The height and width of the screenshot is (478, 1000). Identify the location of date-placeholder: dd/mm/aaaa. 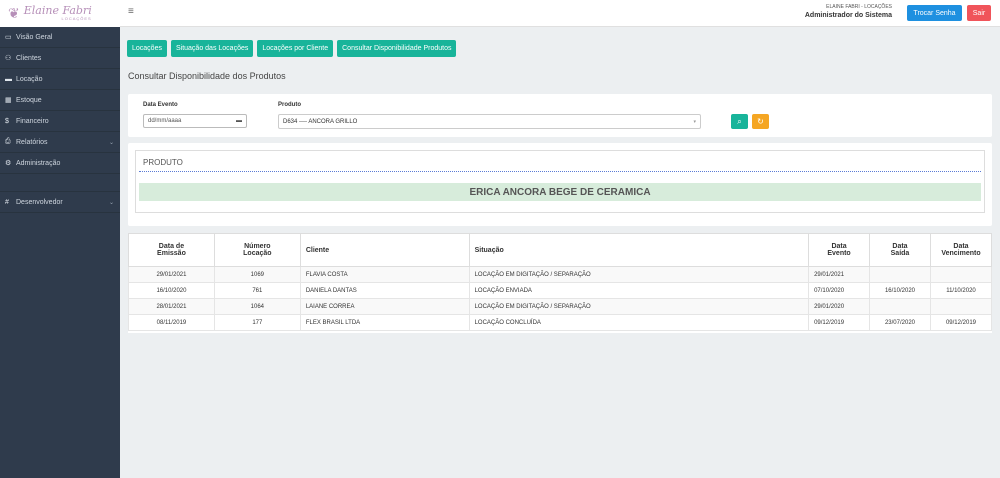
(165, 121).